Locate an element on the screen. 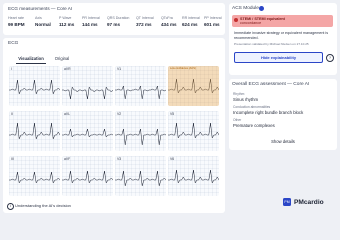 The width and height of the screenshot is (340, 240). measurement-value: 97 ms is located at coordinates (114, 24).